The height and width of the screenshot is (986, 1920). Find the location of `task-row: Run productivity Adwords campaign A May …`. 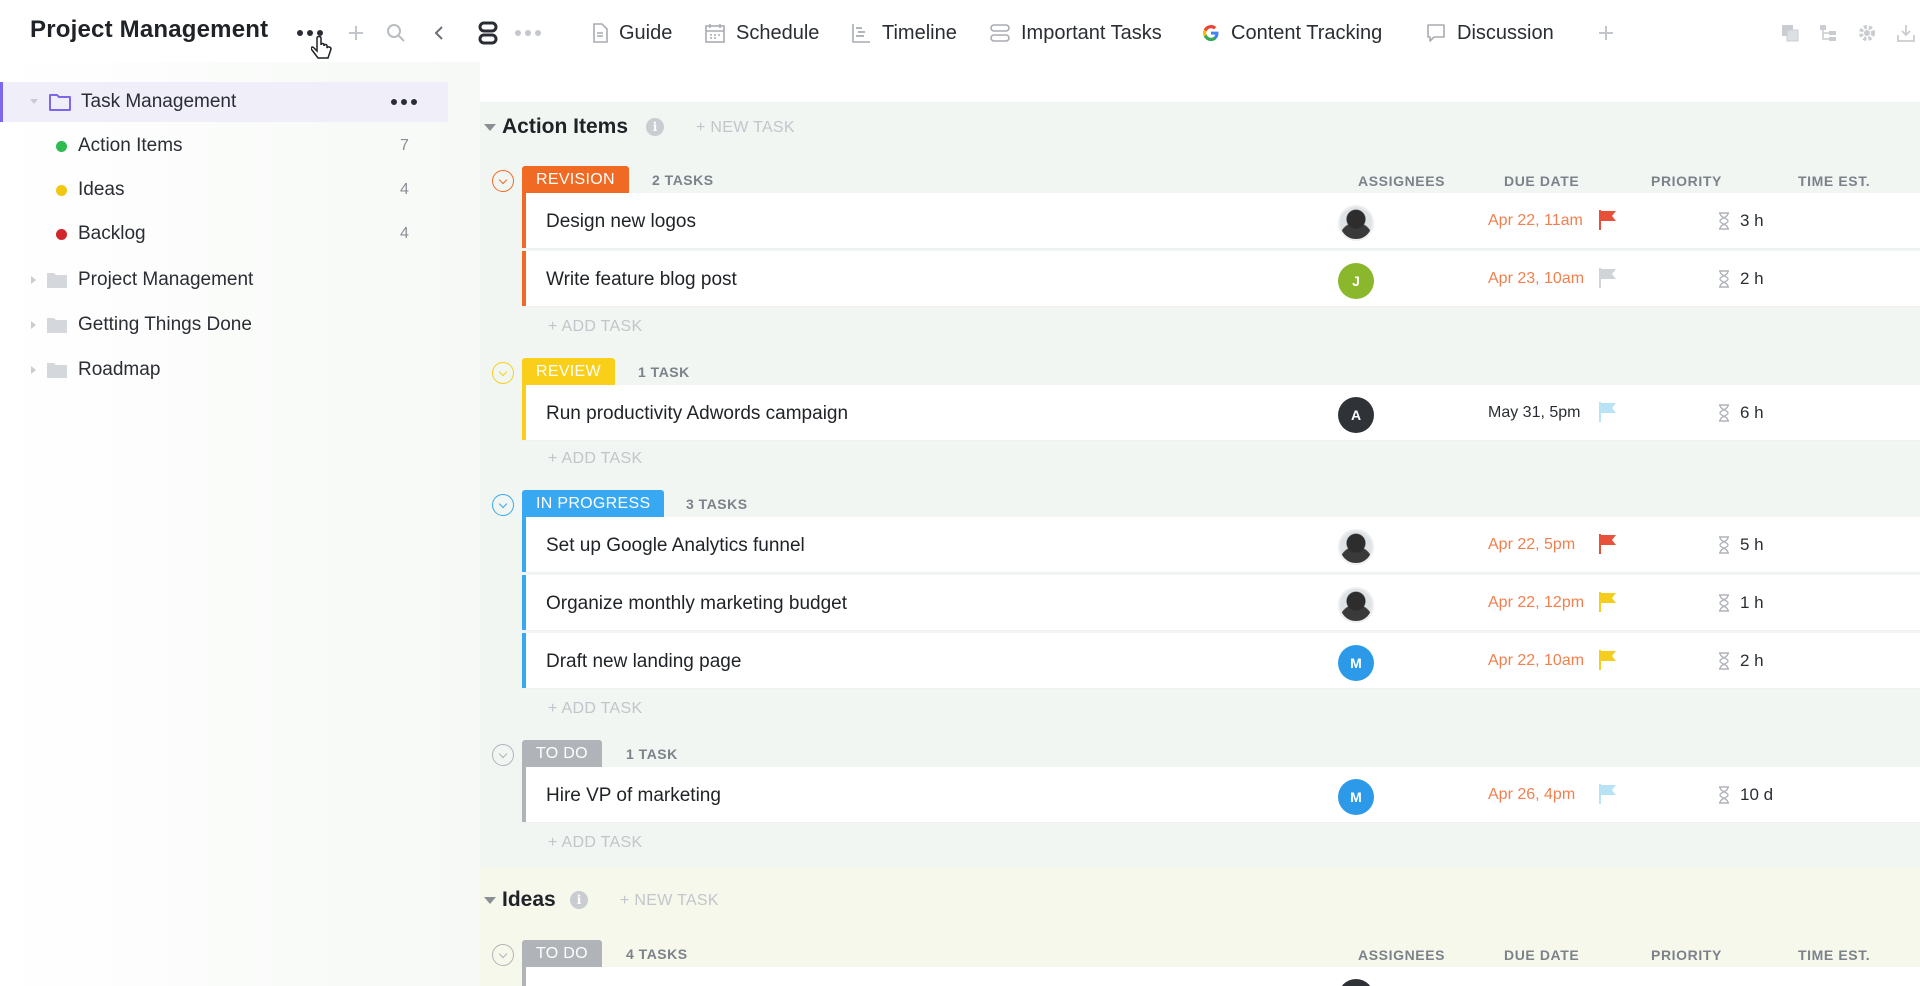

task-row: Run productivity Adwords campaign A May … is located at coordinates (1221, 413).